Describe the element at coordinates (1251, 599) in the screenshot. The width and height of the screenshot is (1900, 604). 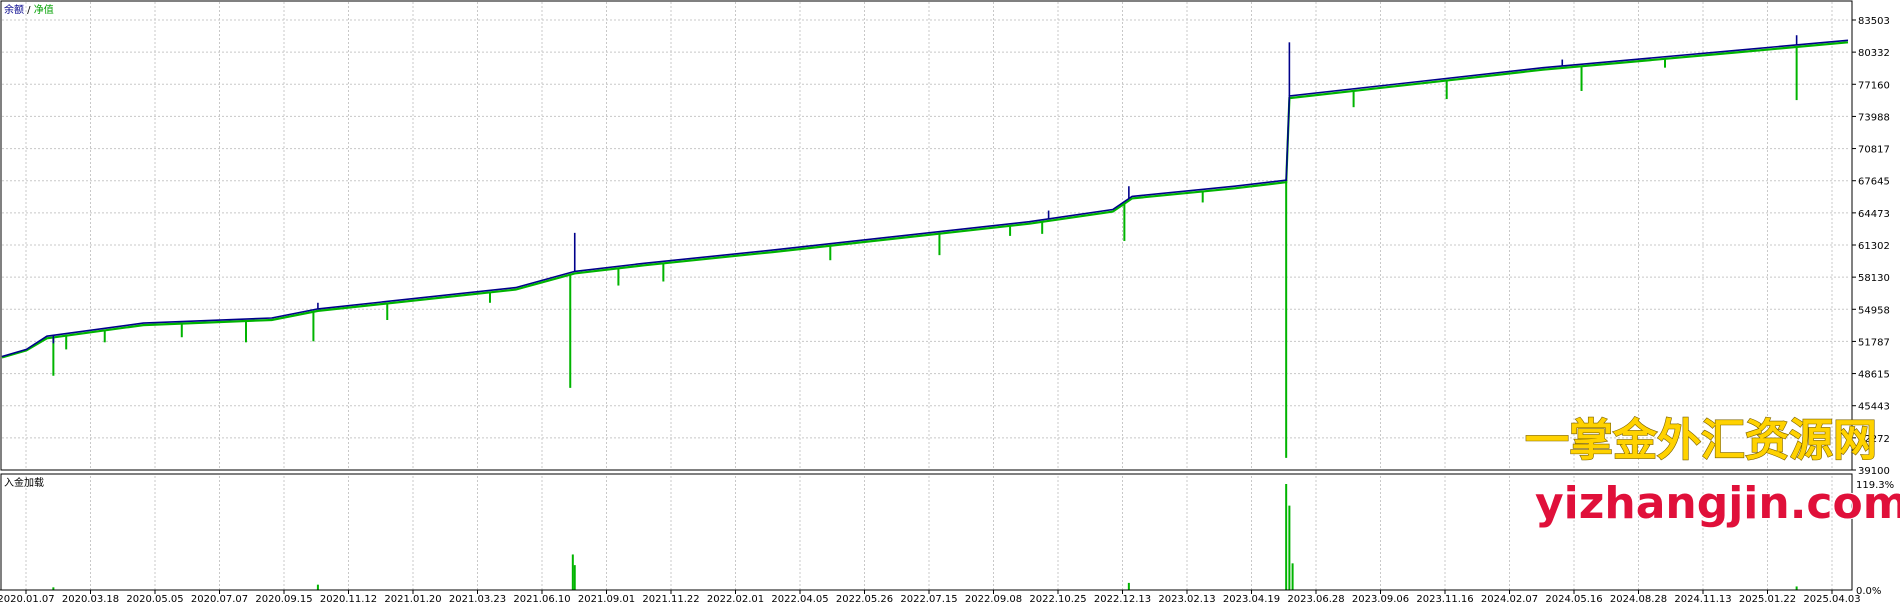
I see `time-tick-label: 2023.04.19` at that location.